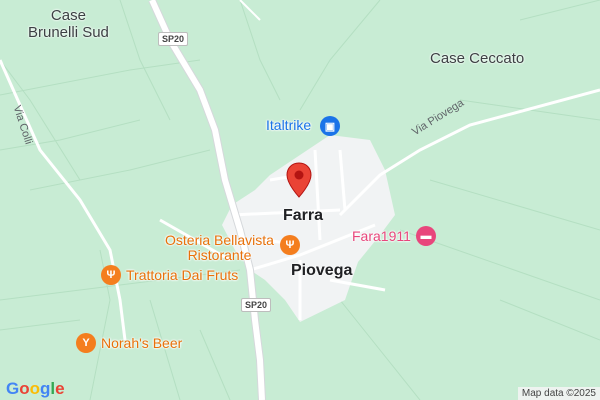 The image size is (600, 400). I want to click on place-label-farra: Farra, so click(303, 215).